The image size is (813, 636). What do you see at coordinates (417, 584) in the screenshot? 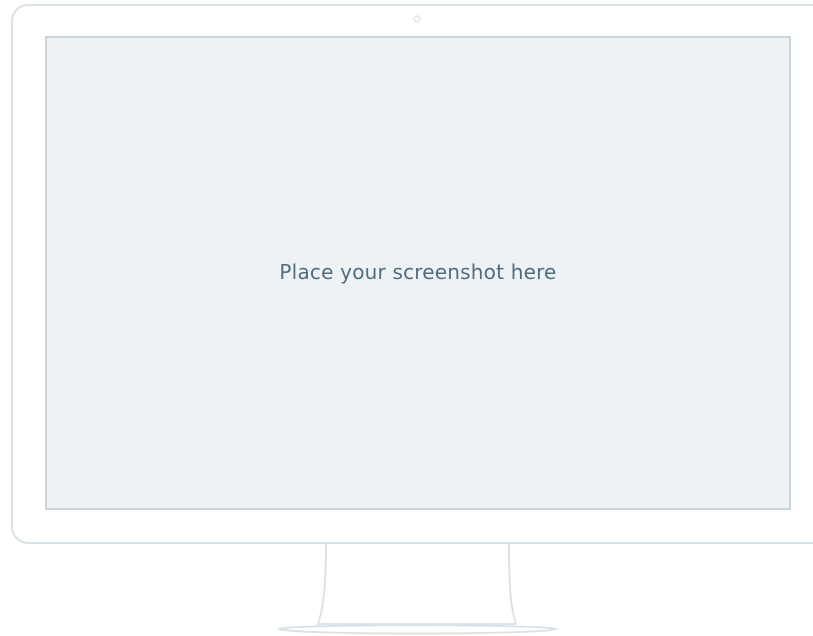
I see `monitor-stand` at bounding box center [417, 584].